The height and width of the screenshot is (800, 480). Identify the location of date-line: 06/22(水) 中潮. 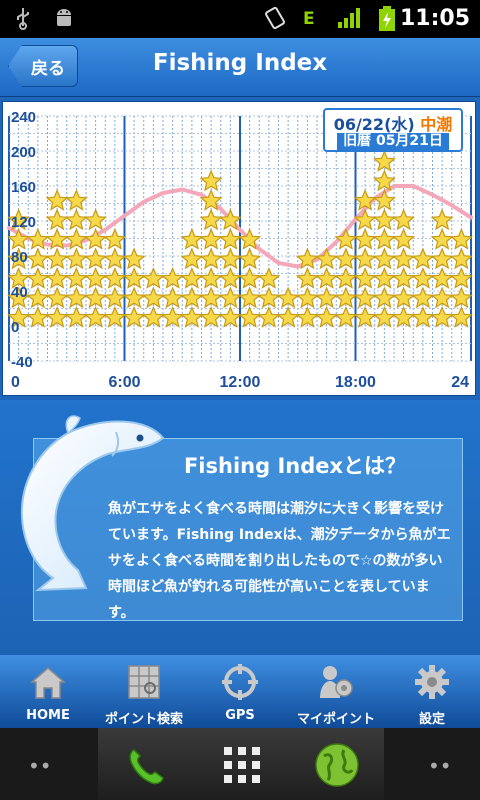
(393, 123).